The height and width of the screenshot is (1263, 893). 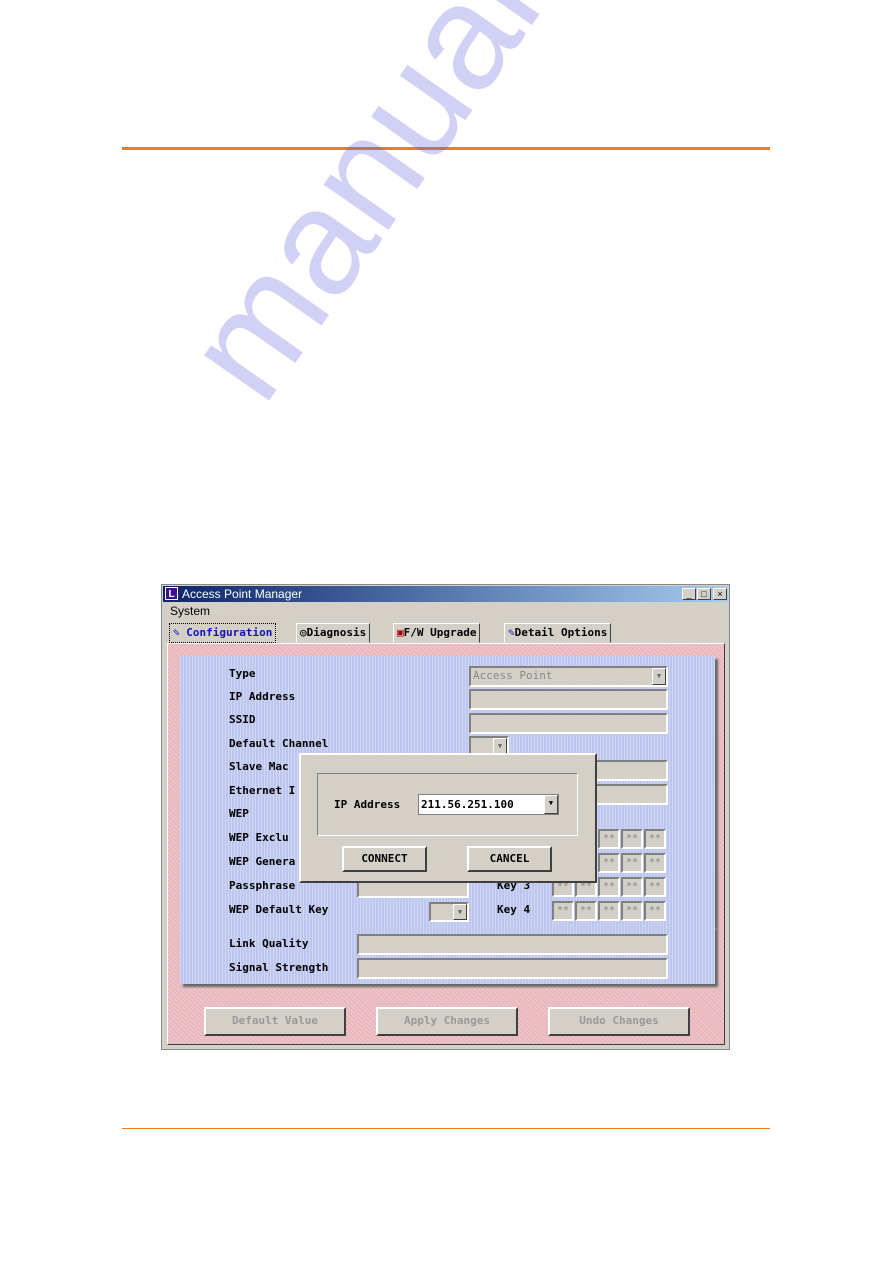 I want to click on label-passphrase: Passphrase, so click(x=262, y=885).